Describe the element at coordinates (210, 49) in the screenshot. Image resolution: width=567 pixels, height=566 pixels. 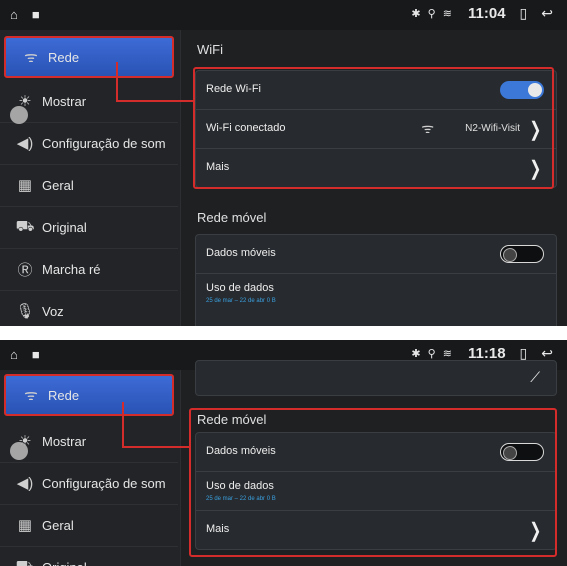
I see `section-title-wifi: WiFi` at that location.